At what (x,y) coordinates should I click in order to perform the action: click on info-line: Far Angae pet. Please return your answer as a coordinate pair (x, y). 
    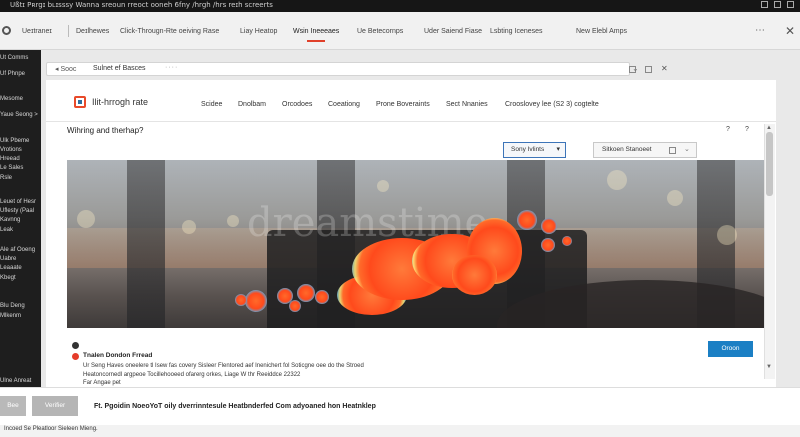
    Looking at the image, I should click on (102, 383).